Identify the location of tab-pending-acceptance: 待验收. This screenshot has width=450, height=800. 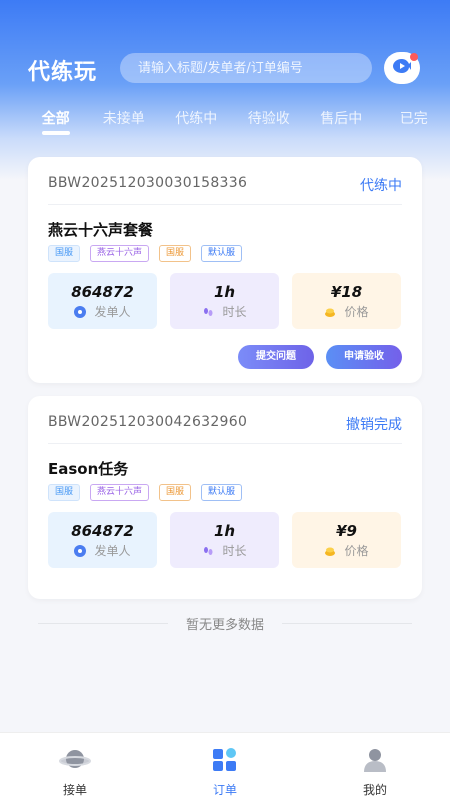
(269, 121).